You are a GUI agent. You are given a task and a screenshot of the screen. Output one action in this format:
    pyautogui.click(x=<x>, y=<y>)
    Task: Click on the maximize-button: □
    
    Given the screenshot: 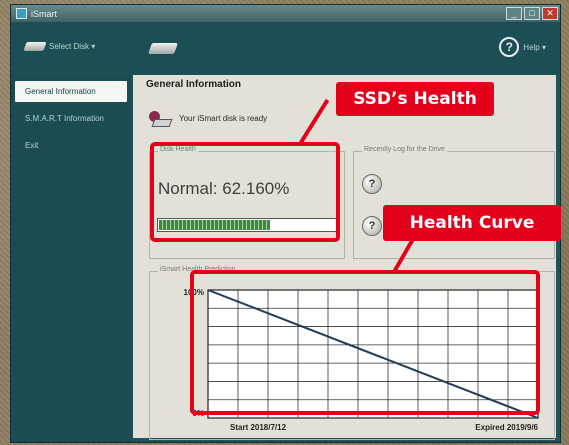 What is the action you would take?
    pyautogui.click(x=532, y=13)
    